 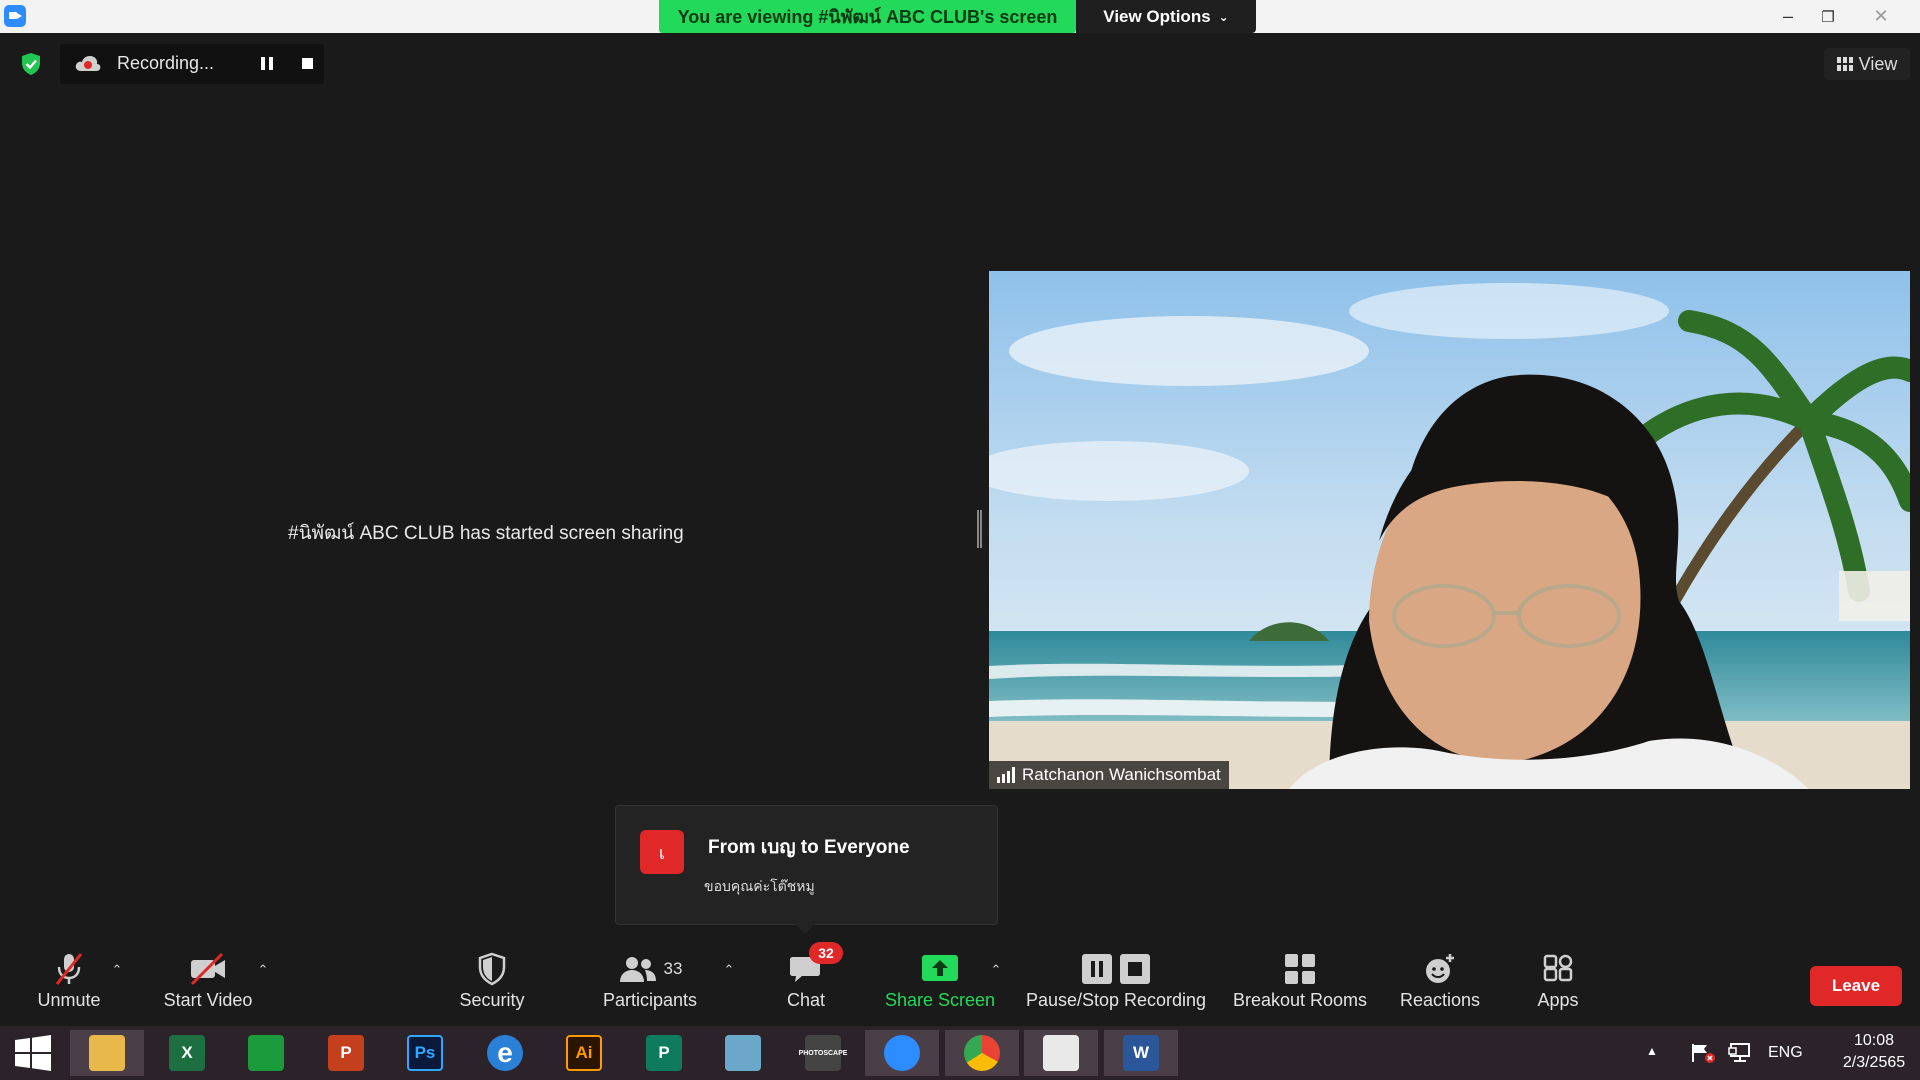 What do you see at coordinates (307, 63) in the screenshot?
I see `stop-recording-button` at bounding box center [307, 63].